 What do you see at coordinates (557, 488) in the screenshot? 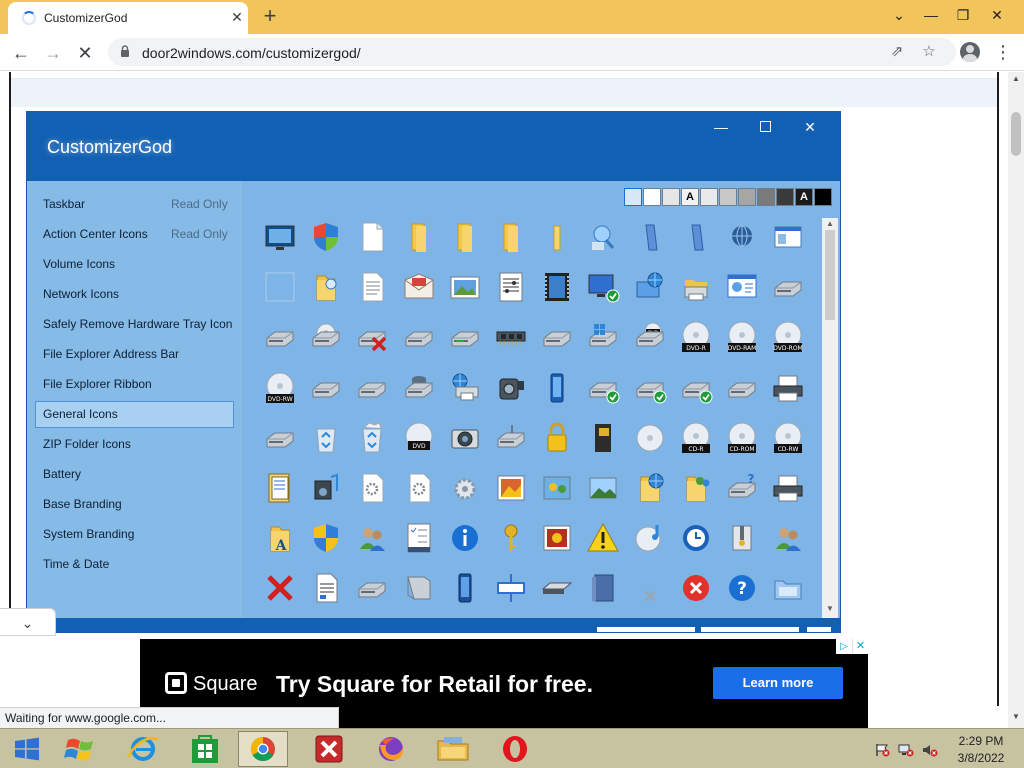
I see `photo-people-icon` at bounding box center [557, 488].